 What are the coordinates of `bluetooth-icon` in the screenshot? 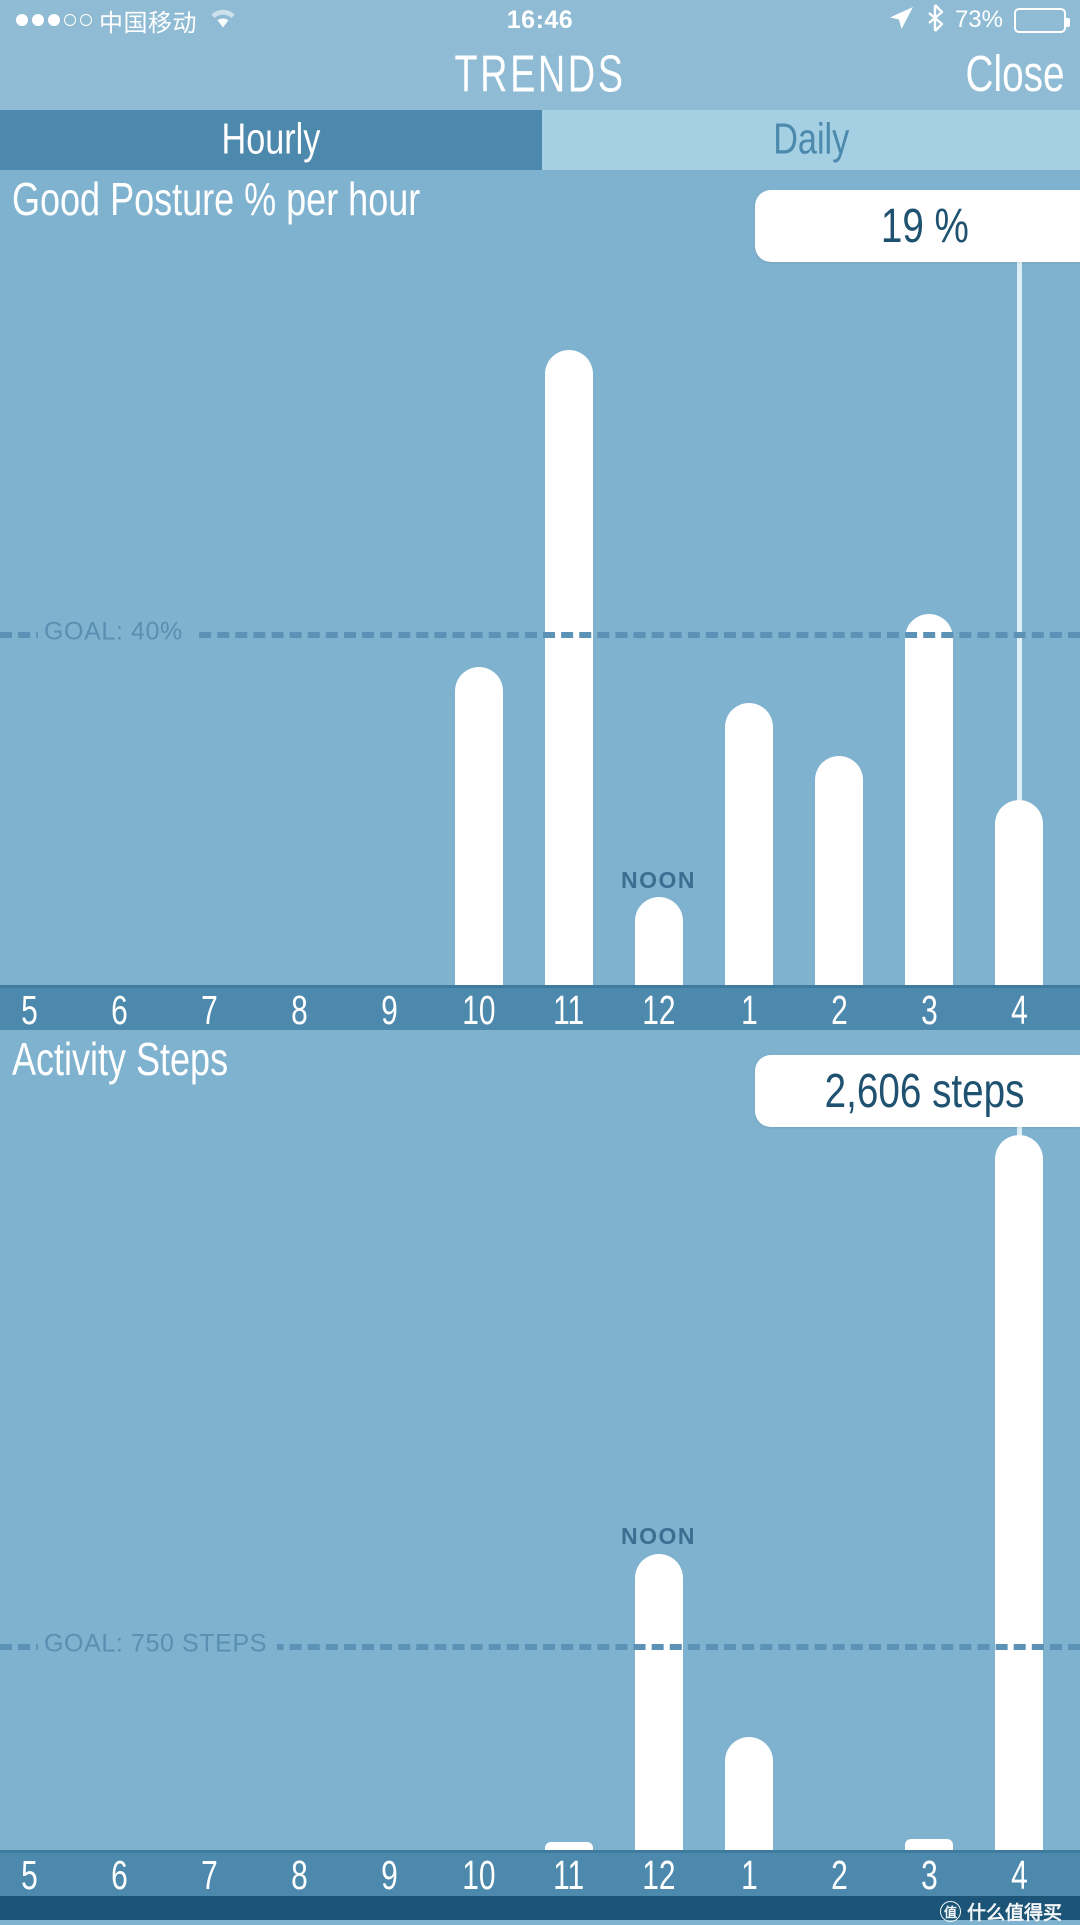 It's located at (935, 20).